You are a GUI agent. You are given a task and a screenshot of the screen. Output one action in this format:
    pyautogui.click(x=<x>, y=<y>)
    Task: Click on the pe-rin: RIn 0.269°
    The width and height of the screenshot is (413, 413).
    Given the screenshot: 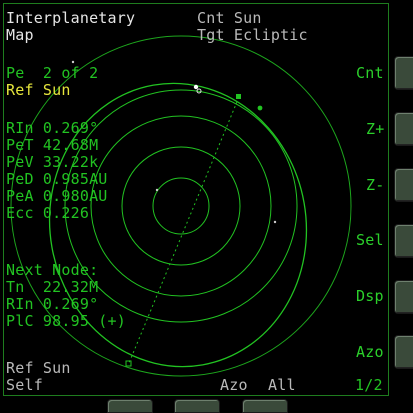 What is the action you would take?
    pyautogui.click(x=52, y=128)
    